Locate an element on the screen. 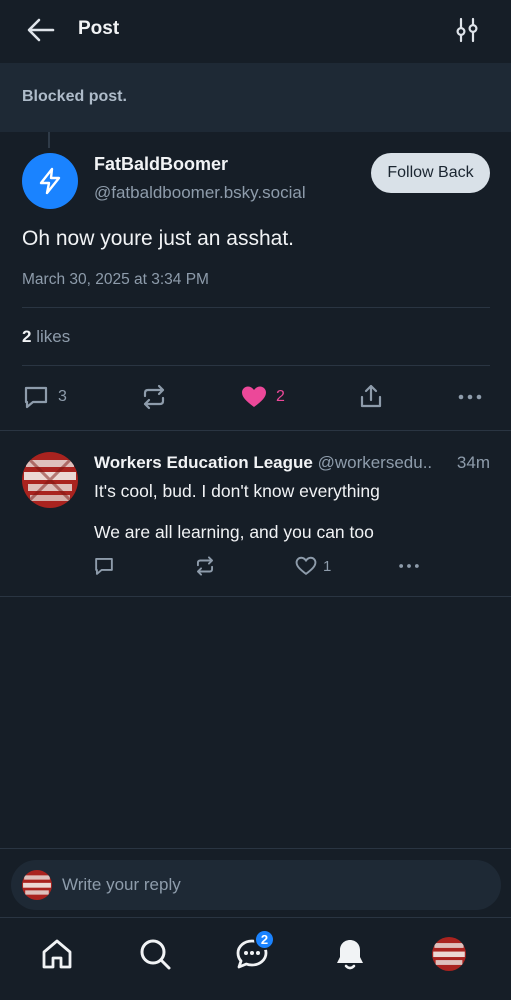 This screenshot has width=511, height=1000. heart-icon is located at coordinates (306, 566).